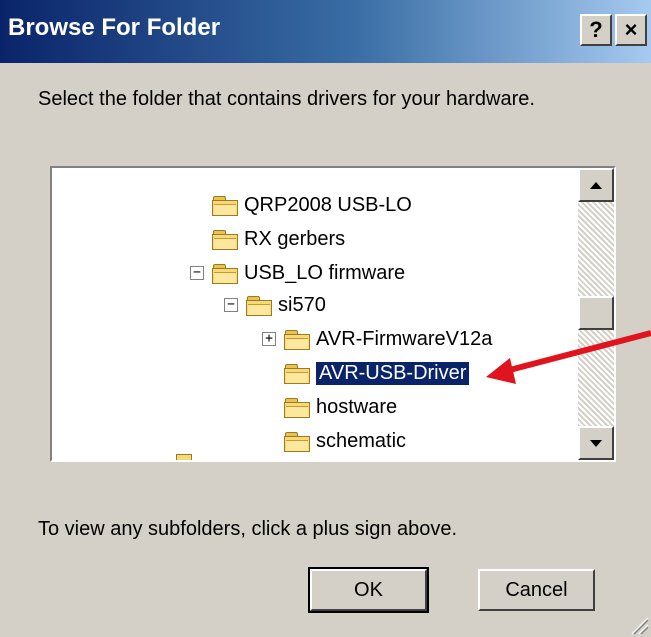  Describe the element at coordinates (325, 272) in the screenshot. I see `tree-item-label: USB_LO firmware` at that location.